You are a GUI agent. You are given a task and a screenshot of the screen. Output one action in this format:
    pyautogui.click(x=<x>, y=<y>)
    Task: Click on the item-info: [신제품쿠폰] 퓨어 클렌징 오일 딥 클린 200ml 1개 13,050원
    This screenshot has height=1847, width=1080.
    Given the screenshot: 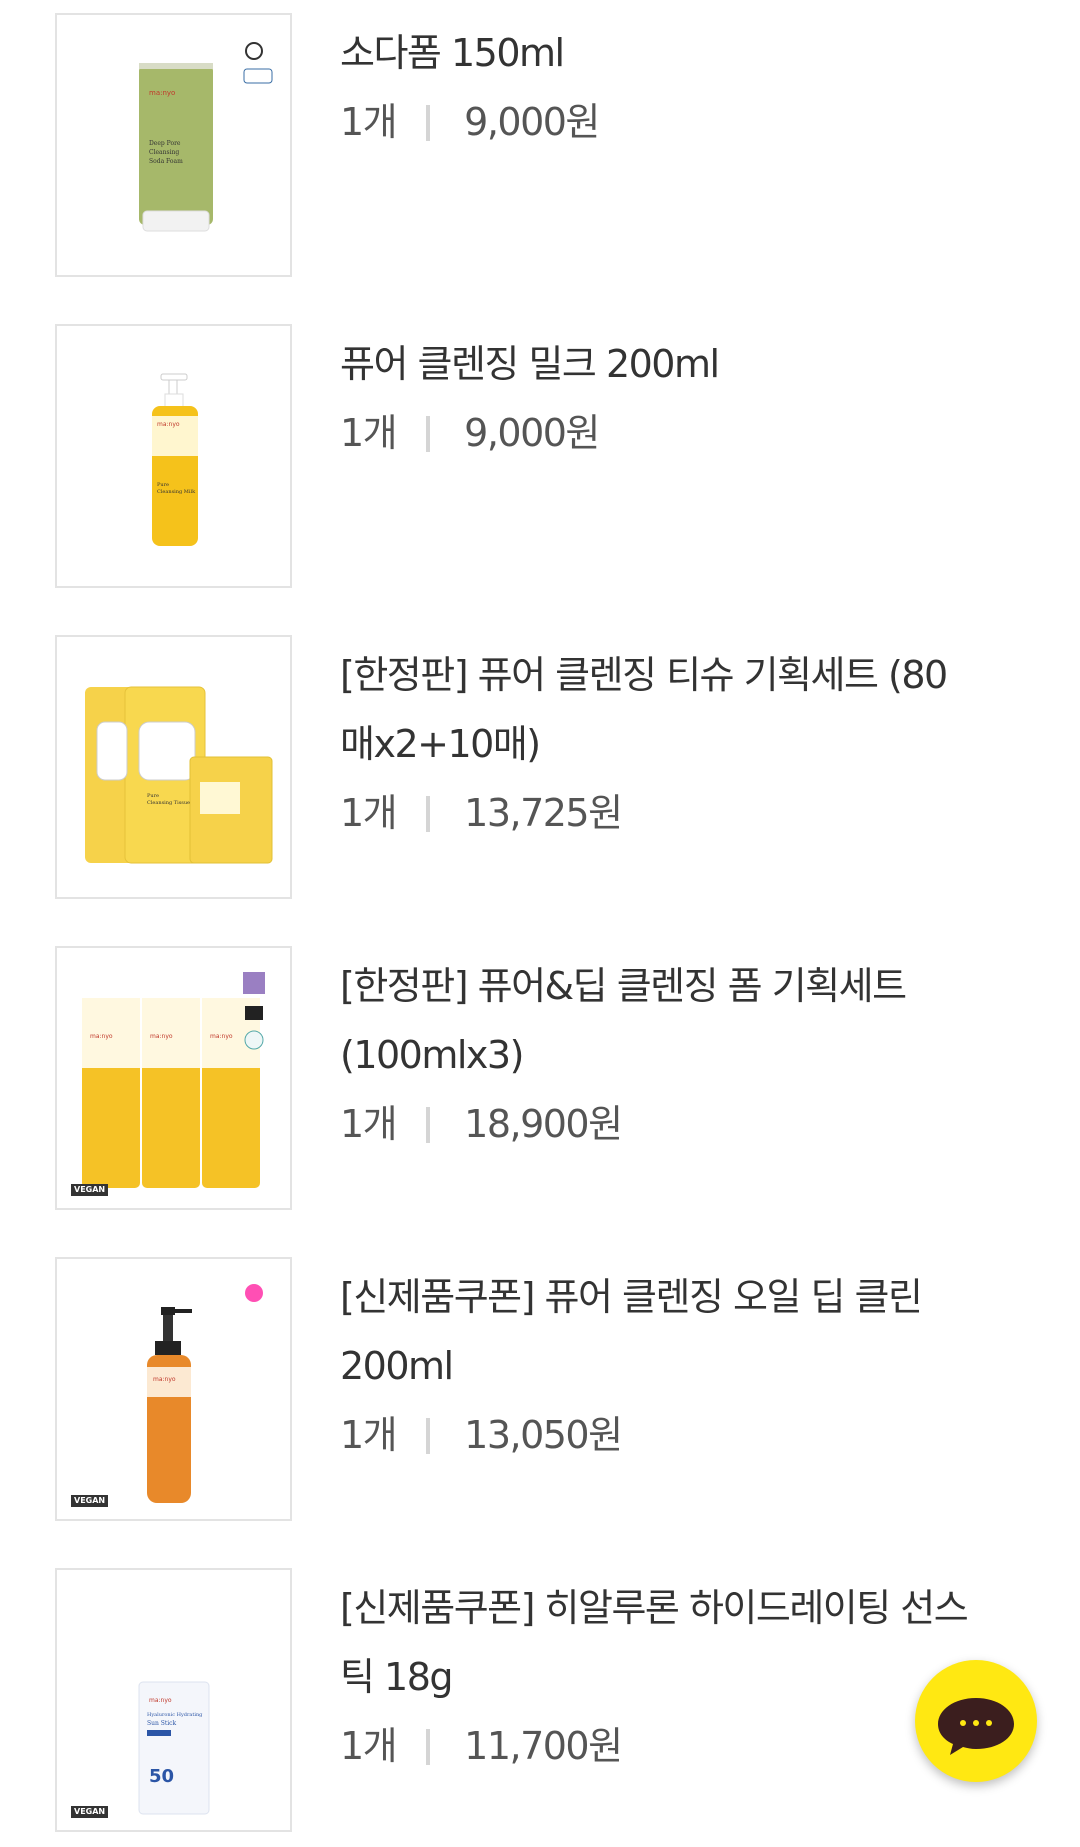 What is the action you would take?
    pyautogui.click(x=660, y=1366)
    